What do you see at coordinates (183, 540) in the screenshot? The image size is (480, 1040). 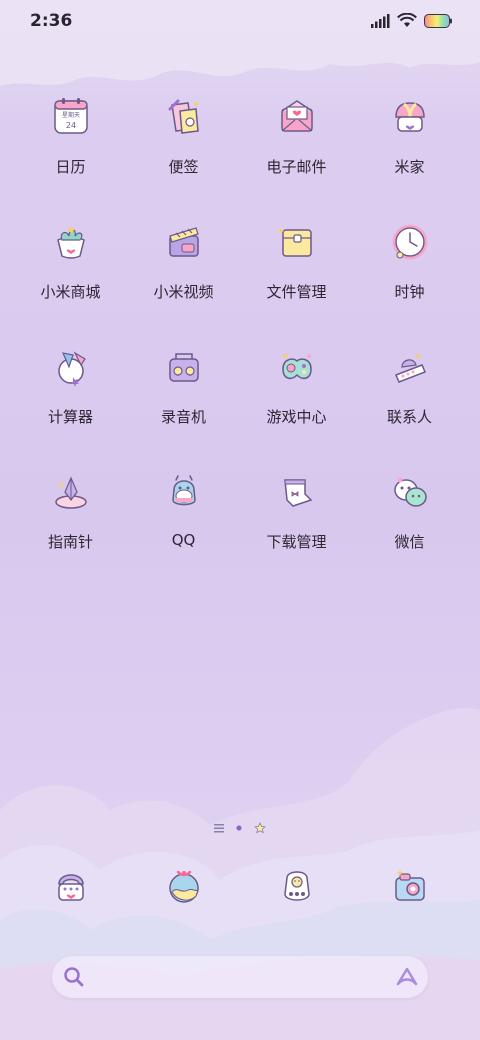 I see `app-label: QQ` at bounding box center [183, 540].